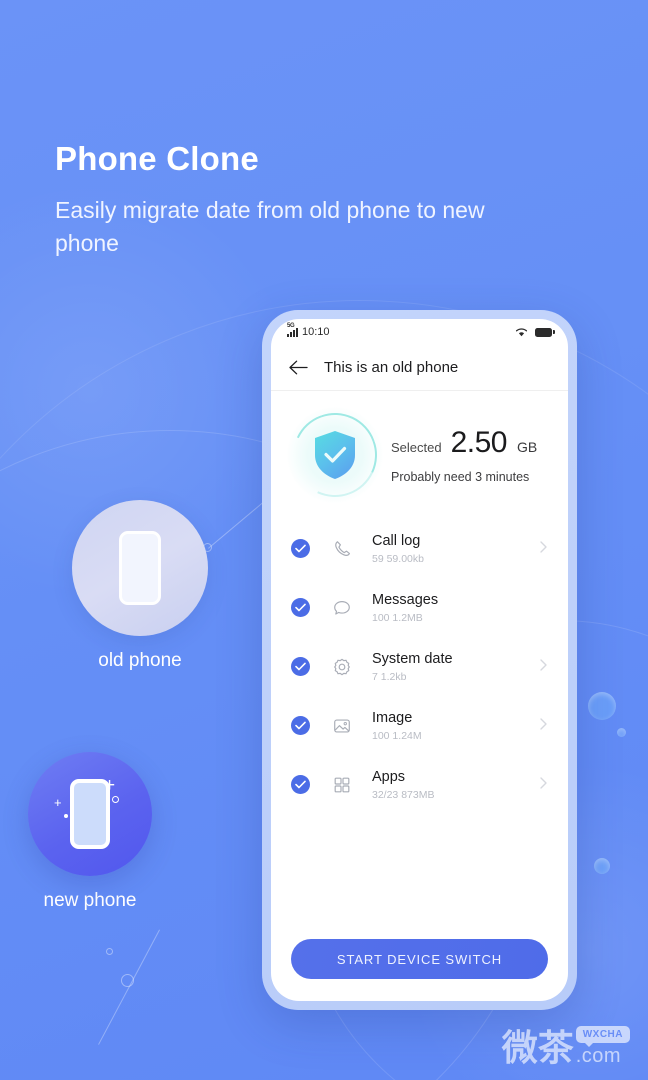 This screenshot has width=648, height=1080. I want to click on list-item-title: System date, so click(412, 658).